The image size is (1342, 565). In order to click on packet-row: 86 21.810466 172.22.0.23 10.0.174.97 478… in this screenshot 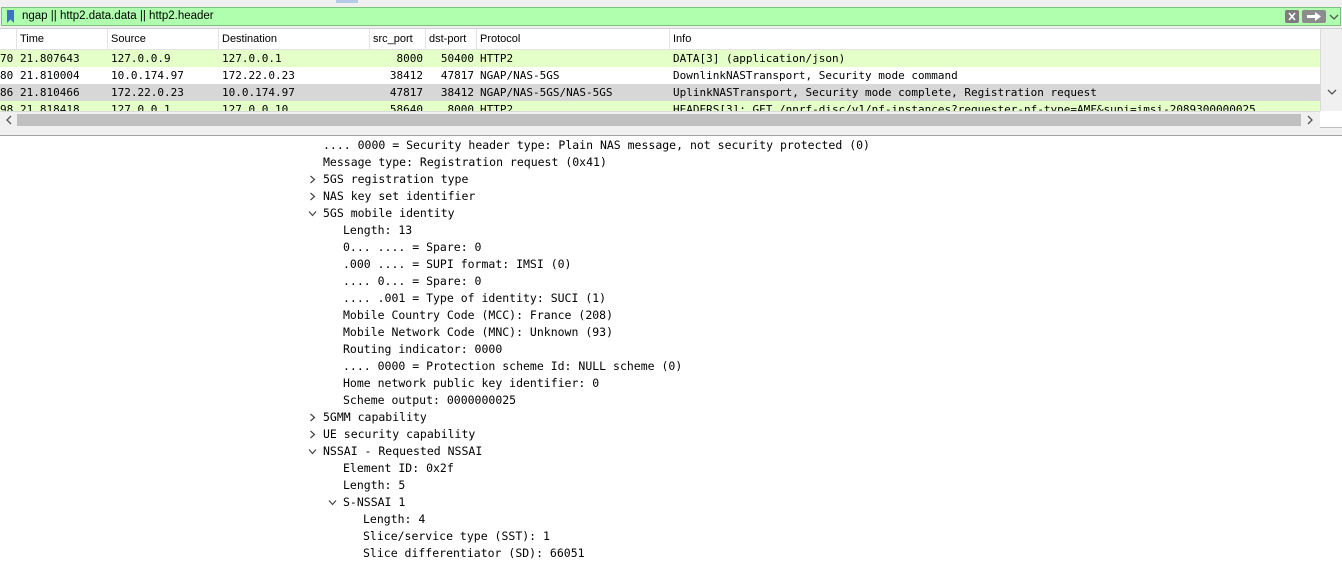, I will do `click(660, 92)`.